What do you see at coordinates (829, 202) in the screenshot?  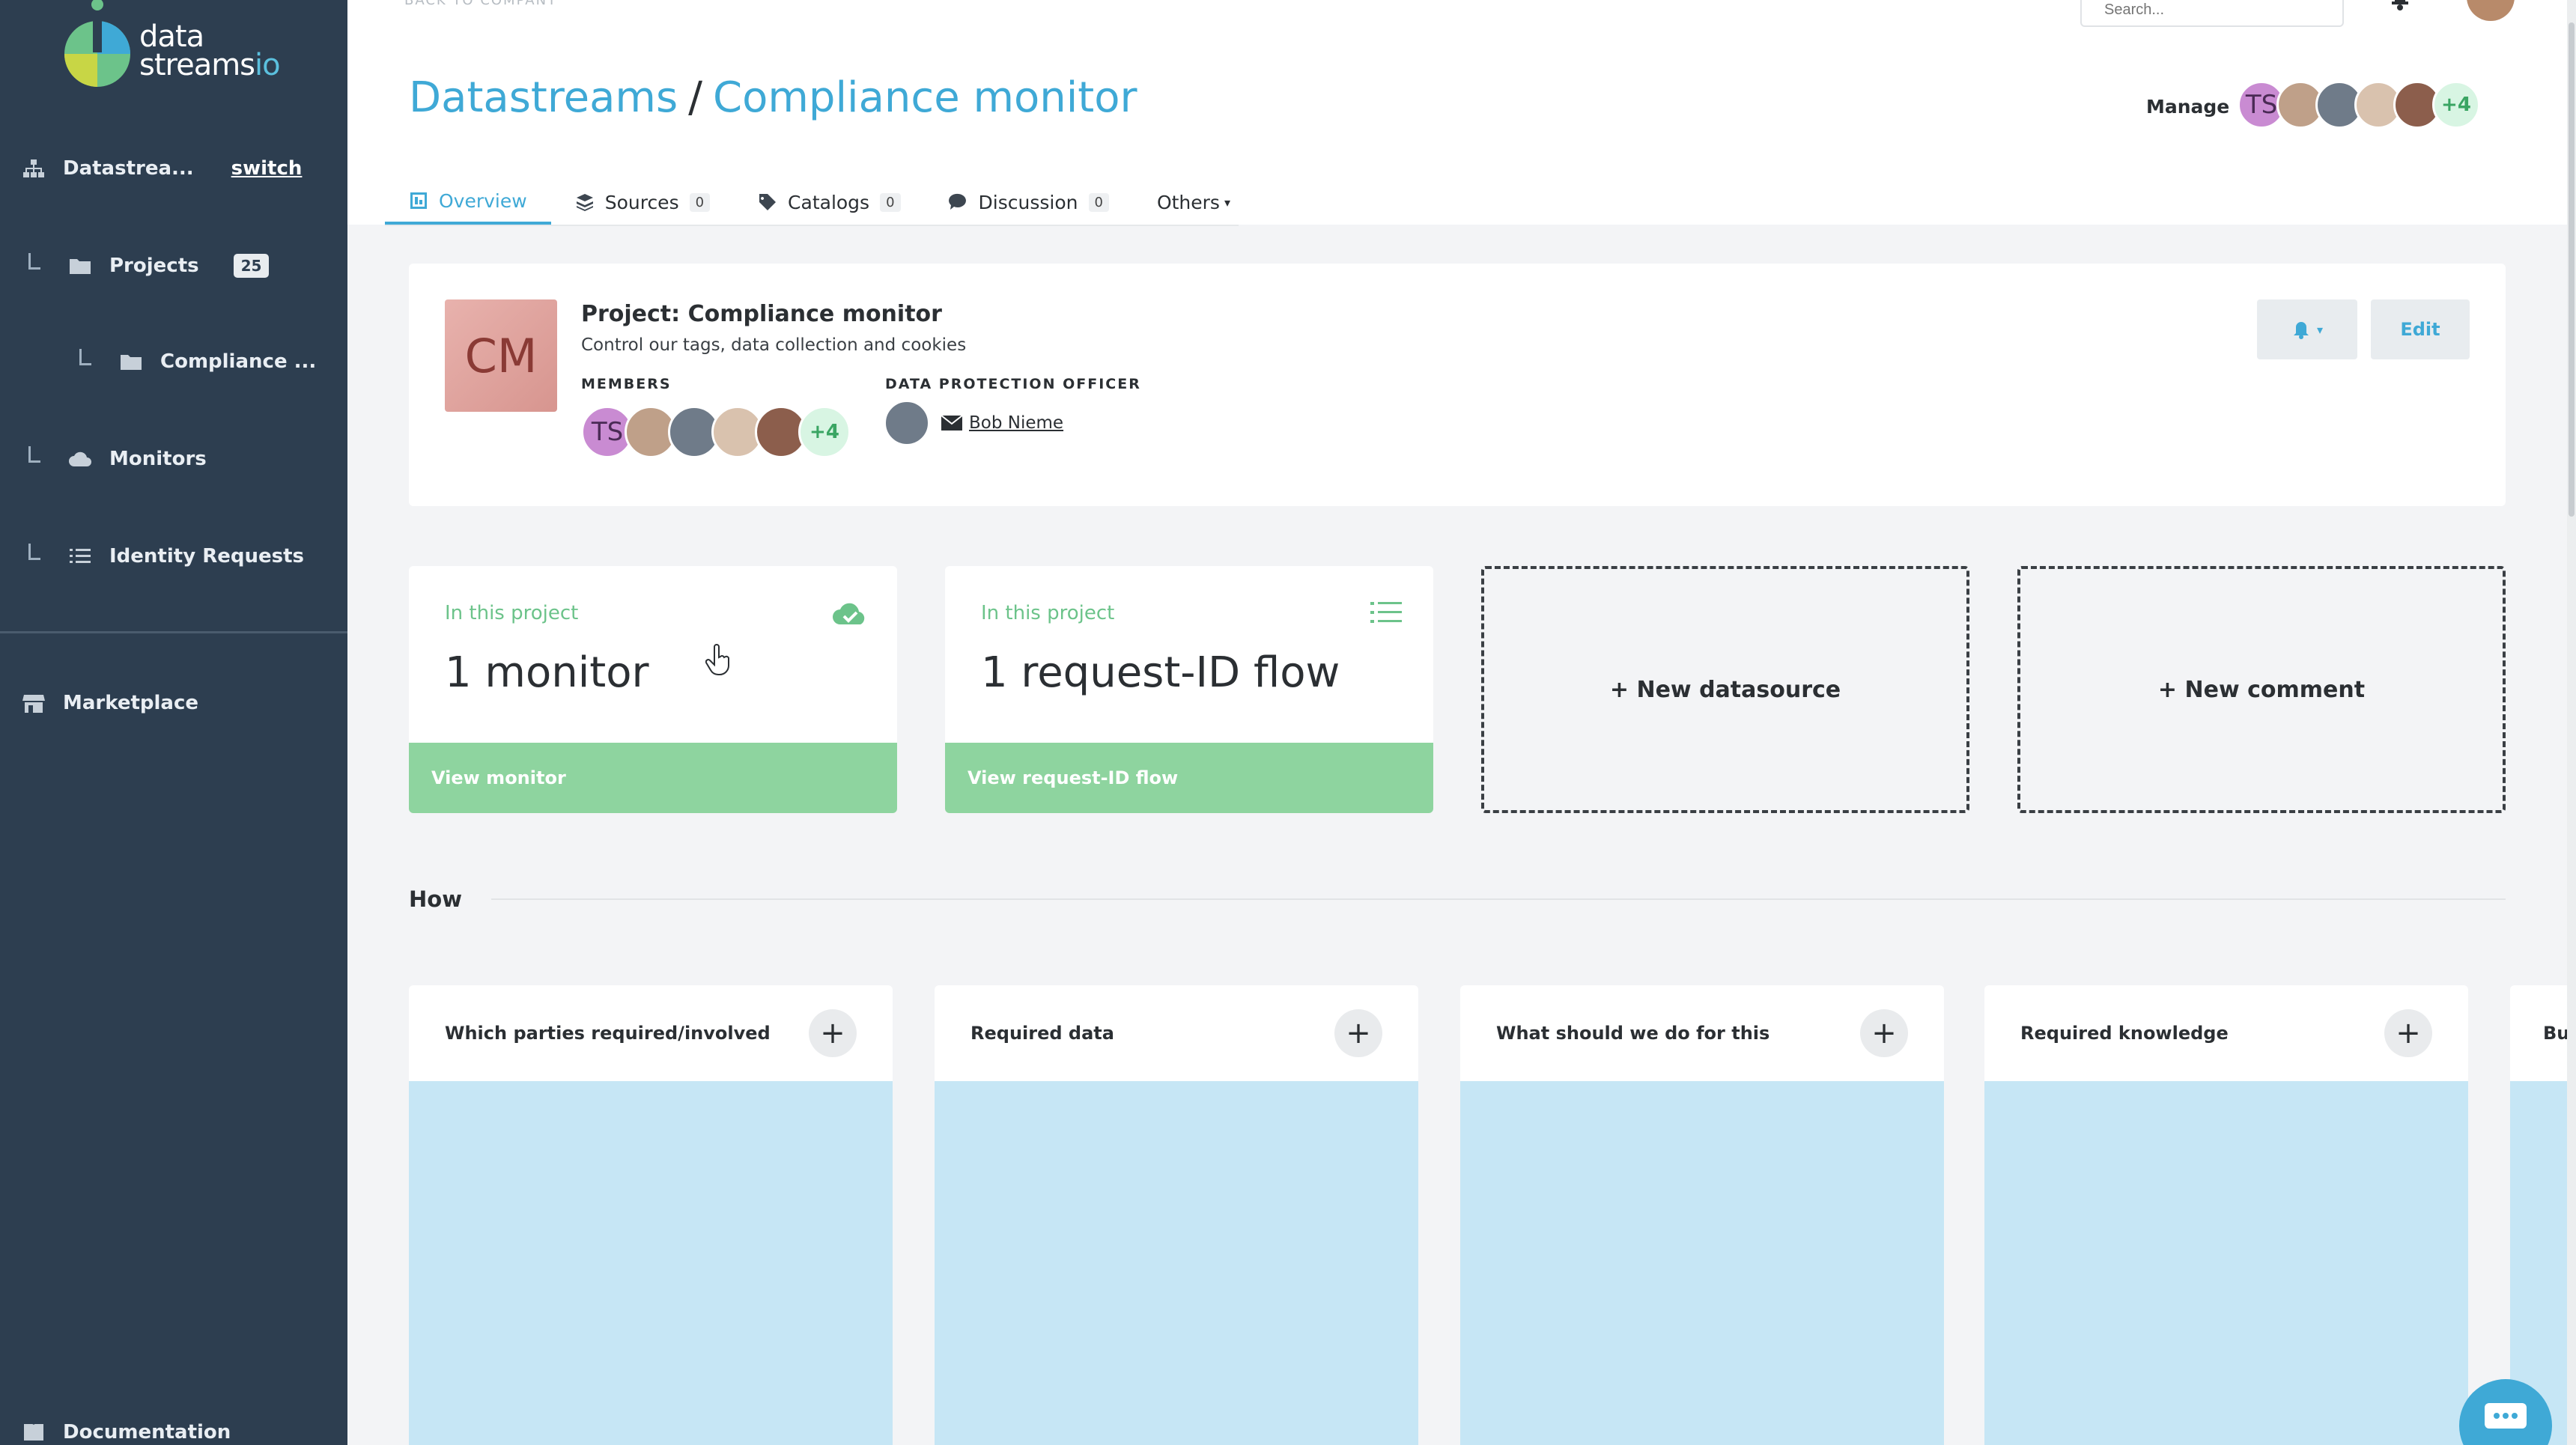 I see `tab-catalogs: Catalogs 0` at bounding box center [829, 202].